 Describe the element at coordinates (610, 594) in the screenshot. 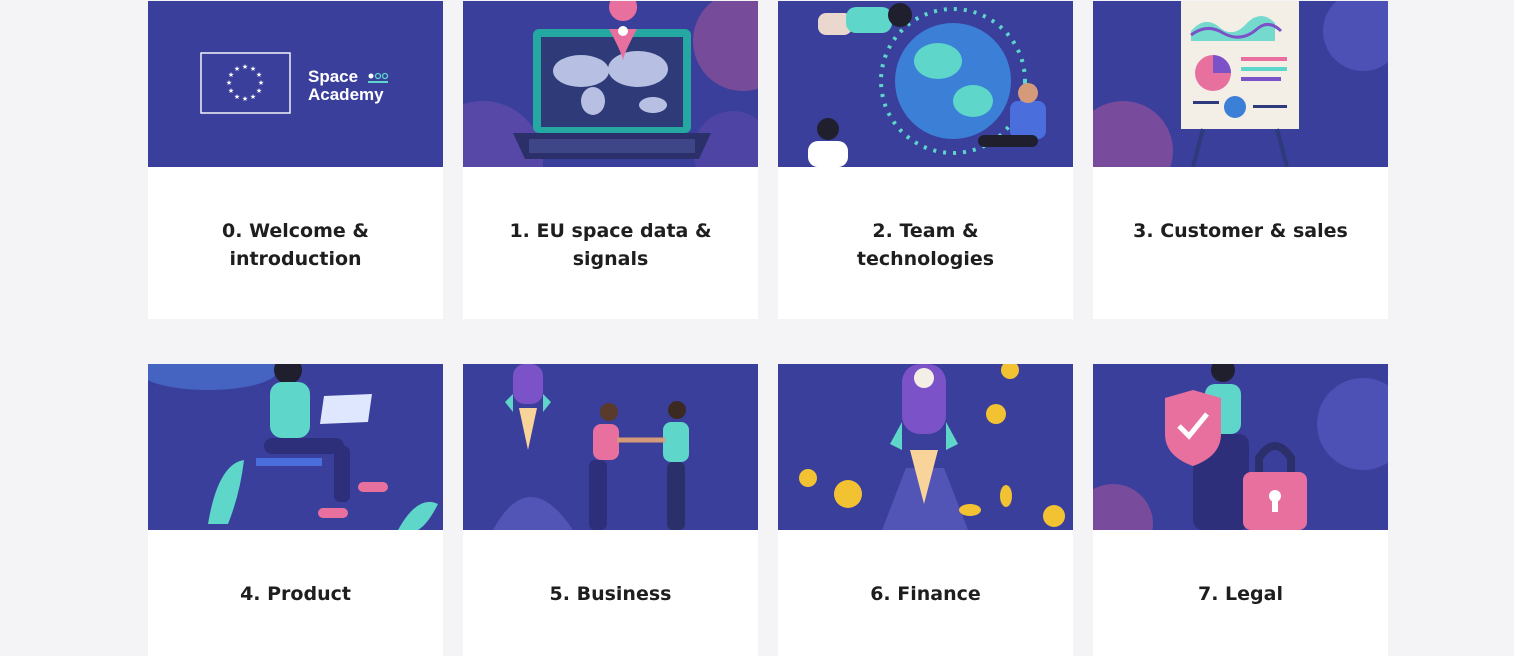

I see `card-title: 5. Business` at that location.